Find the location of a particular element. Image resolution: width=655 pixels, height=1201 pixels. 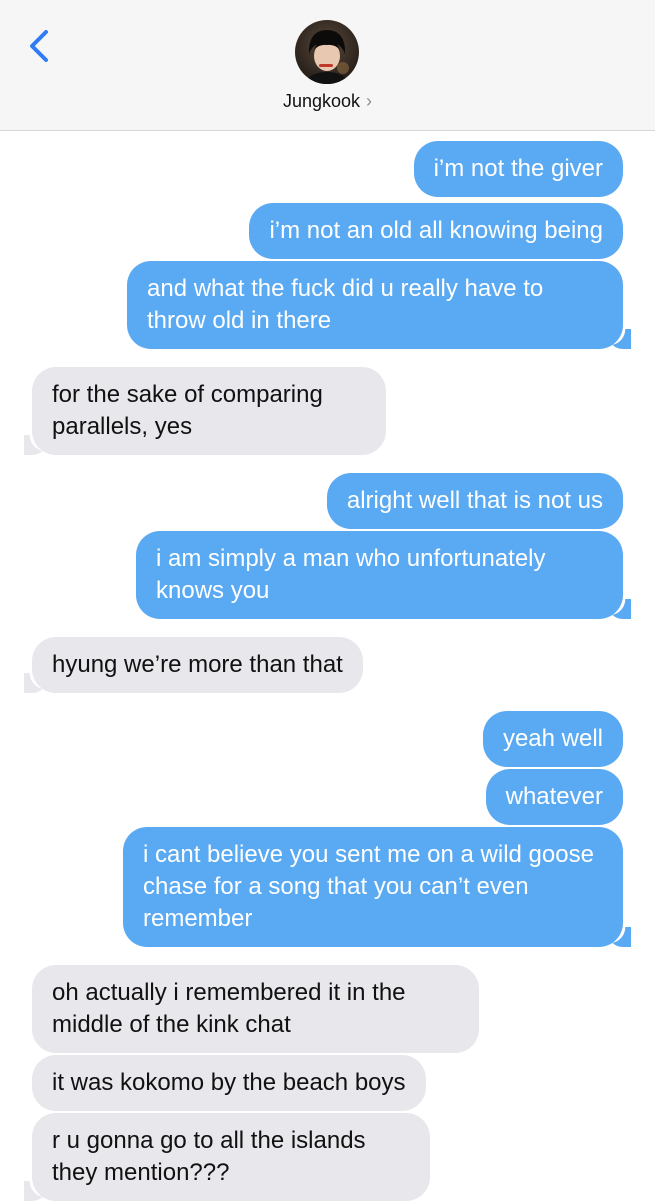

message-row: alright well that is not us is located at coordinates (327, 501).